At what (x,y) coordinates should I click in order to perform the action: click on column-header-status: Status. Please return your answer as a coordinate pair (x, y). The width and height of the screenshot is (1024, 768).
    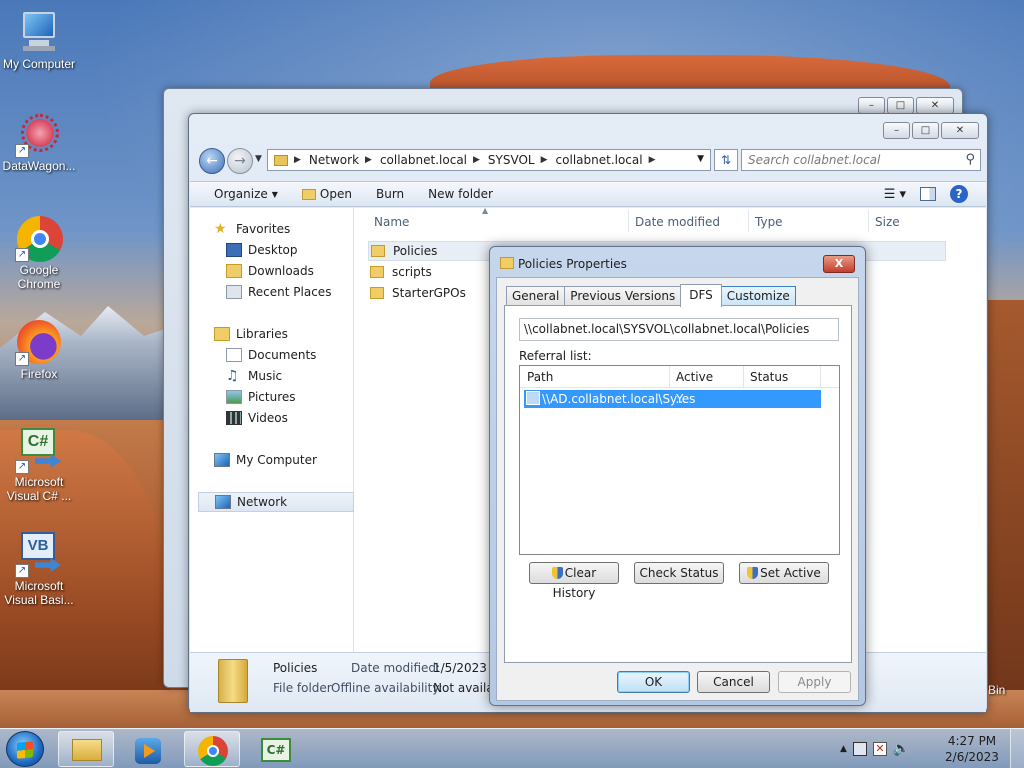
    Looking at the image, I should click on (769, 377).